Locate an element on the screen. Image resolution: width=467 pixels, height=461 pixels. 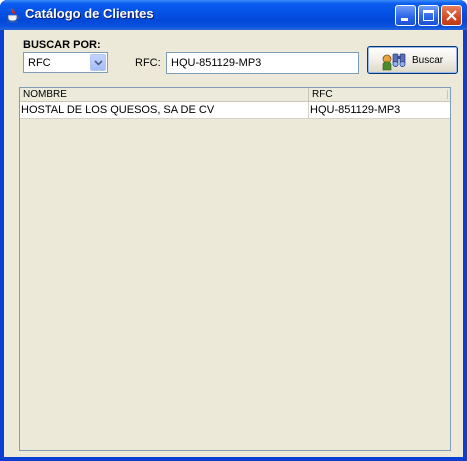
close-icon is located at coordinates (451, 15).